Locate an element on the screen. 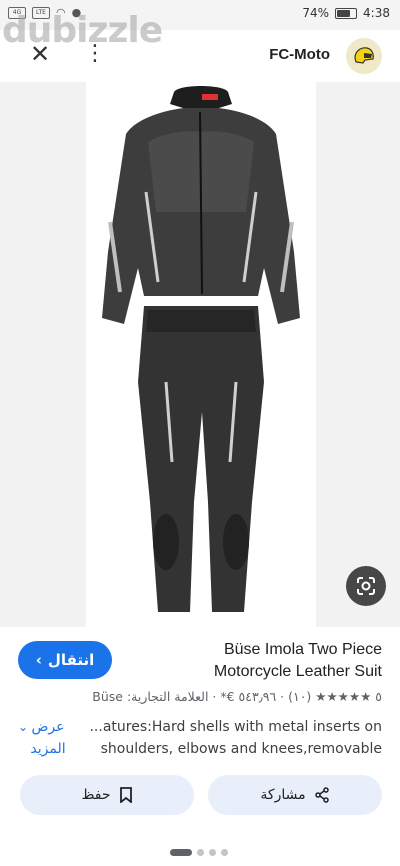 The height and width of the screenshot is (866, 400). show-more-link: ⌄ عرض المزيد is located at coordinates (48, 738).